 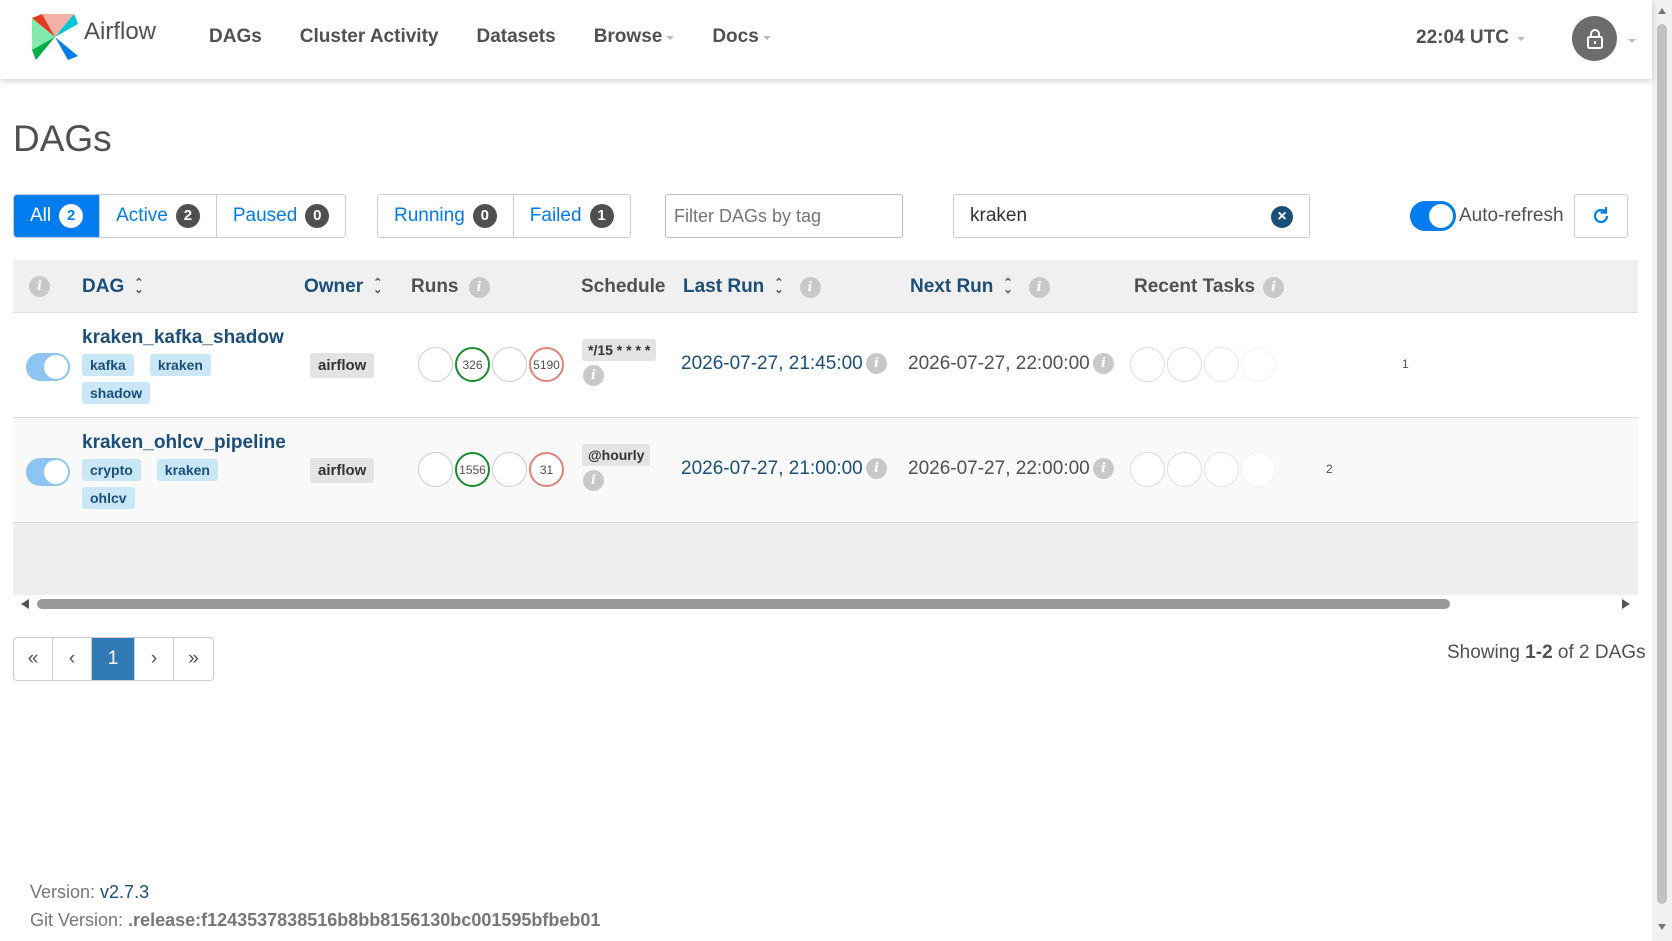 What do you see at coordinates (1470, 38) in the screenshot?
I see `clock-menu: 22:04 UTC` at bounding box center [1470, 38].